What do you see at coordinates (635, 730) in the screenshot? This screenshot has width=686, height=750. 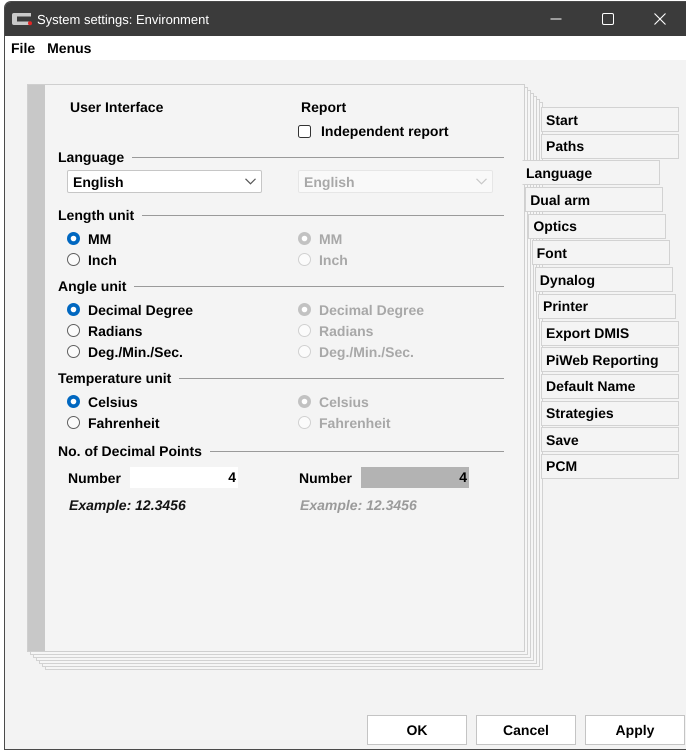 I see `dialog-button: Apply` at bounding box center [635, 730].